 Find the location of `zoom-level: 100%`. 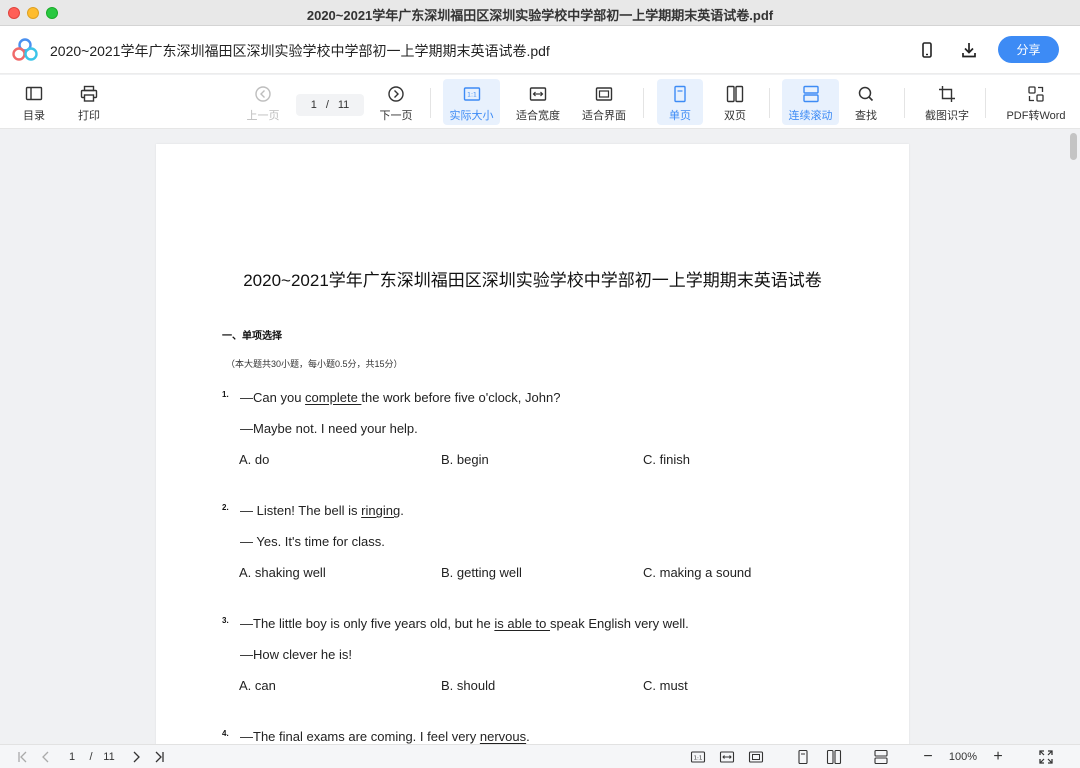

zoom-level: 100% is located at coordinates (963, 757).